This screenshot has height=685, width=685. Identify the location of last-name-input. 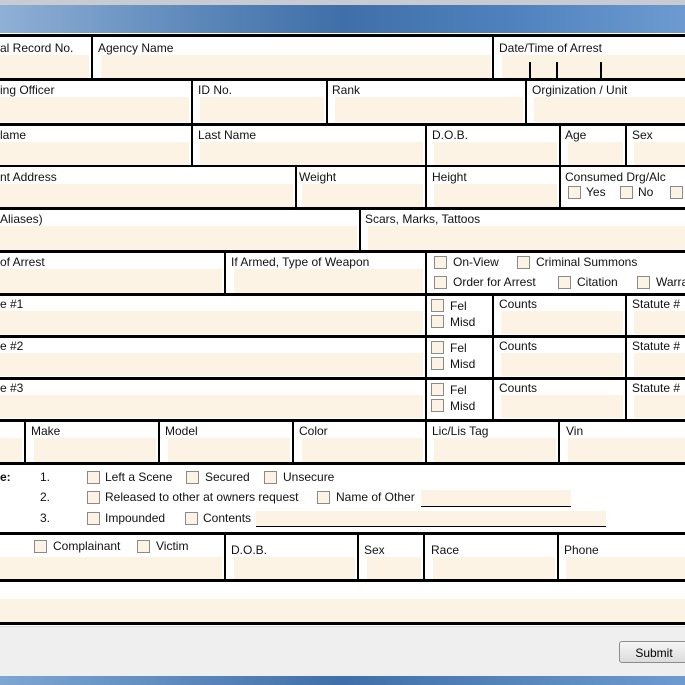
(311, 153).